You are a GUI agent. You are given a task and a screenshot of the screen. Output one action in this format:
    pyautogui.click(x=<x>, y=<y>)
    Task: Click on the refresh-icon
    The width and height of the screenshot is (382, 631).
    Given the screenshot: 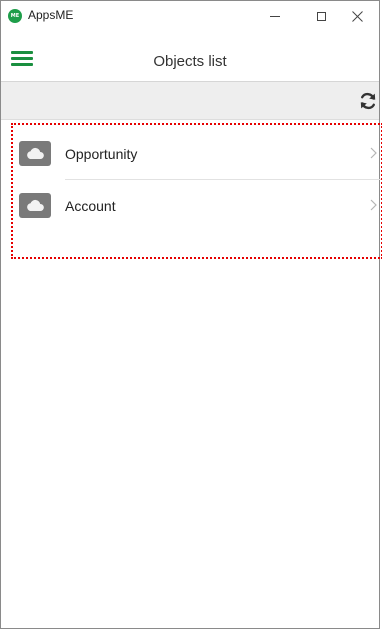 What is the action you would take?
    pyautogui.click(x=368, y=101)
    